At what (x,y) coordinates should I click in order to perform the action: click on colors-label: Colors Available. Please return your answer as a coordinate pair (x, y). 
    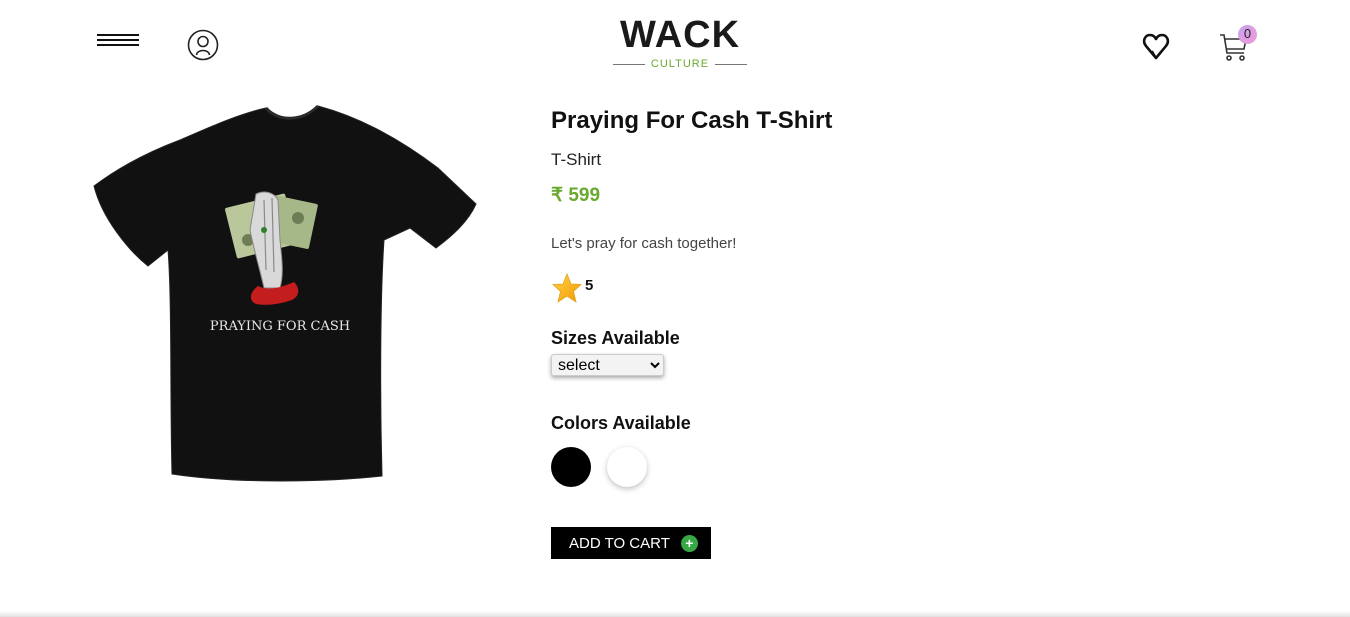
    Looking at the image, I should click on (621, 423).